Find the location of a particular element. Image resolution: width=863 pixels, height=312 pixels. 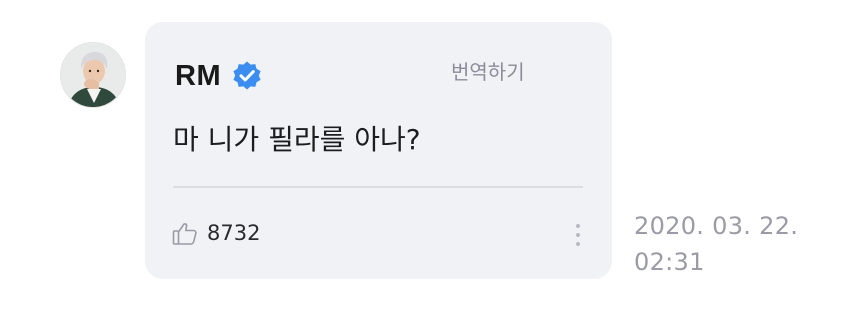

timestamp-date: 2020. 03. 22. is located at coordinates (716, 226).